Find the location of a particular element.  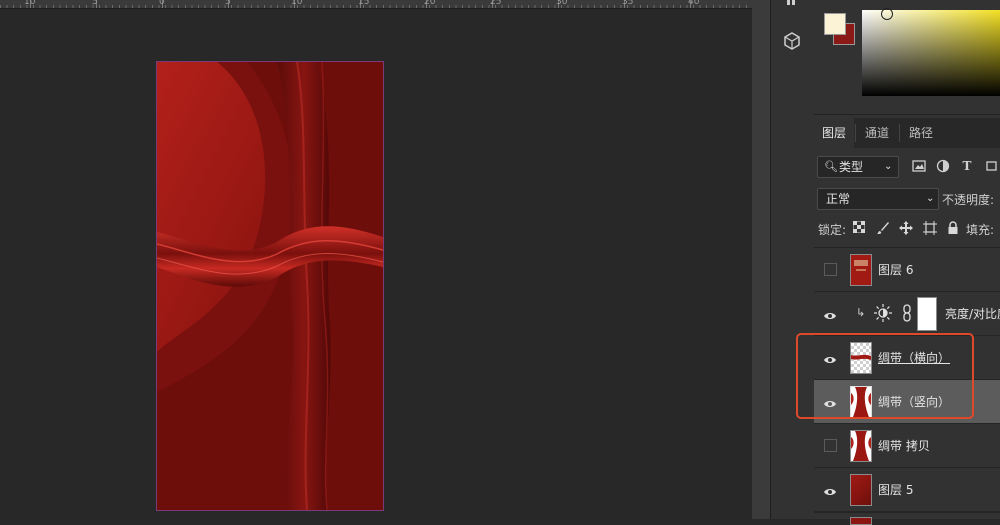

layer-name: 亮度/对比度 is located at coordinates (972, 313).